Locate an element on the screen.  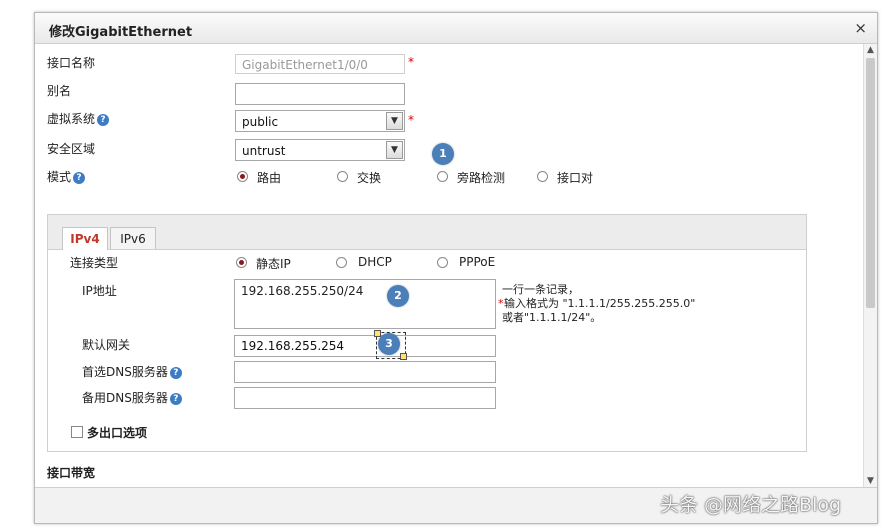
ip-hint-star: * is located at coordinates (501, 303).